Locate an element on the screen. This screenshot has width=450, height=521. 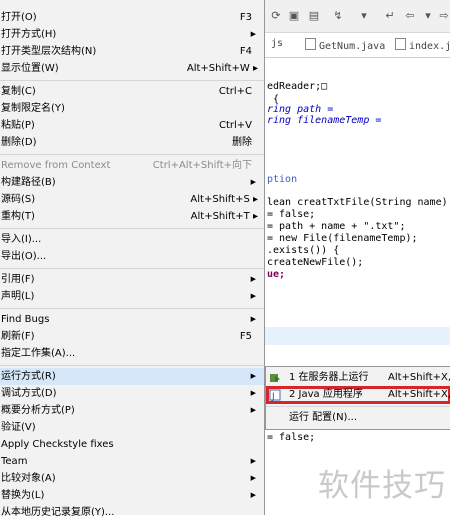
menu-item-open: 打开(O) F3 is located at coordinates (132, 17).